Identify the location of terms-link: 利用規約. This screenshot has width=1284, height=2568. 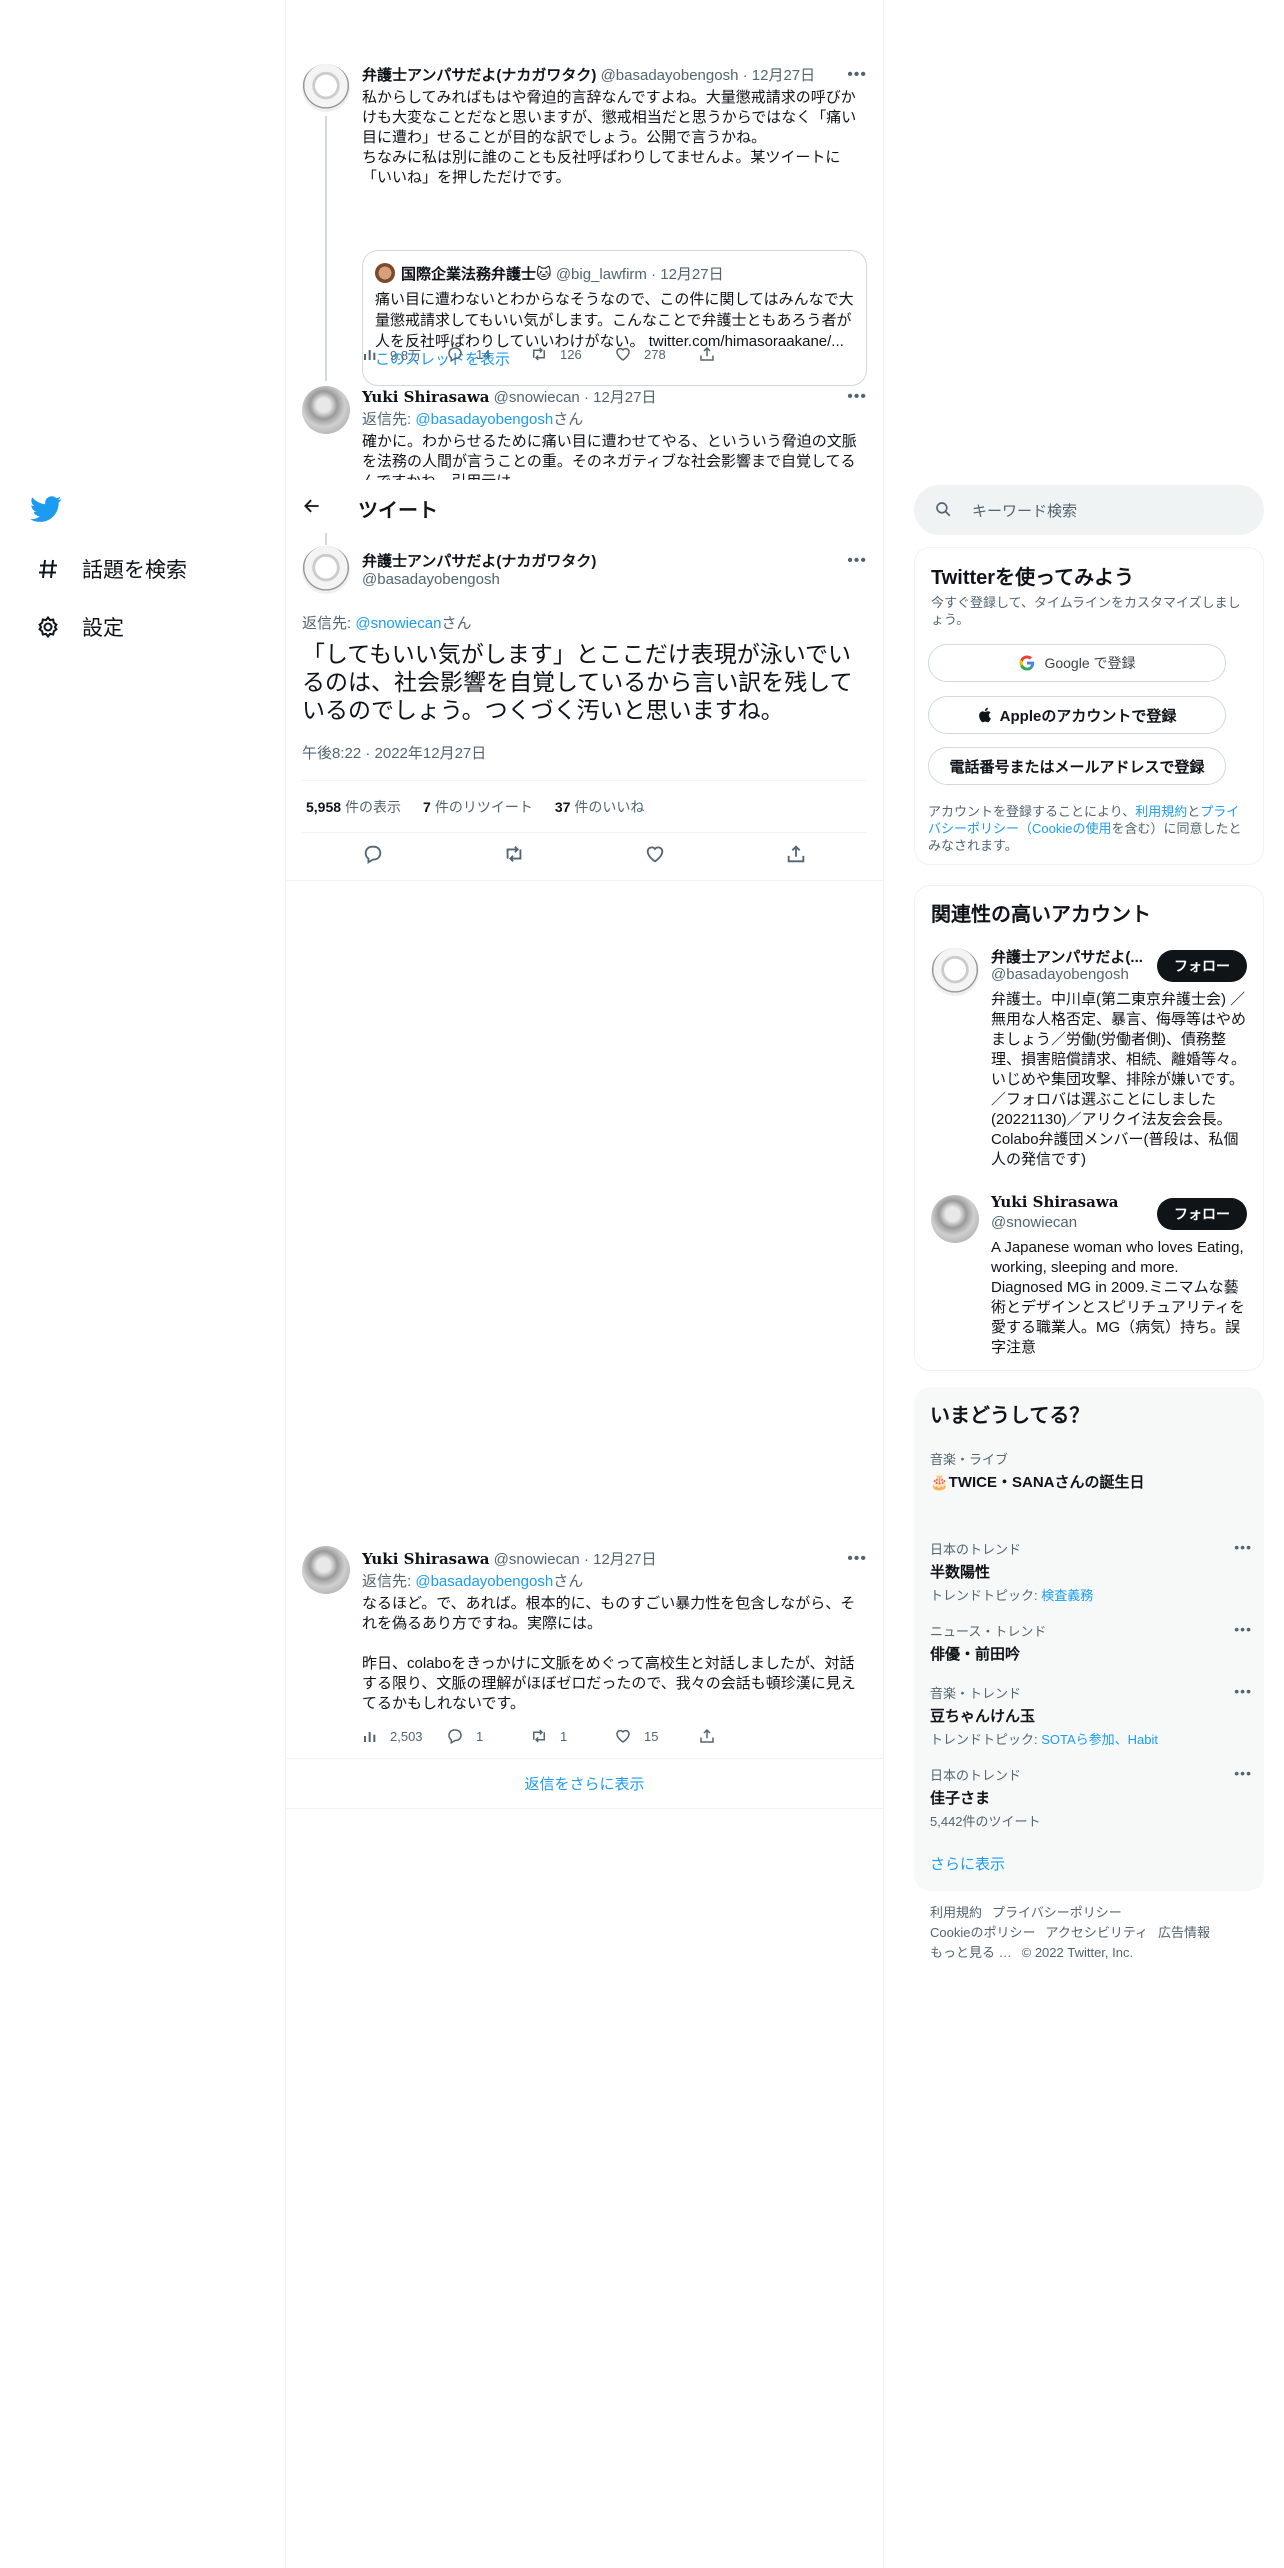
(1161, 811).